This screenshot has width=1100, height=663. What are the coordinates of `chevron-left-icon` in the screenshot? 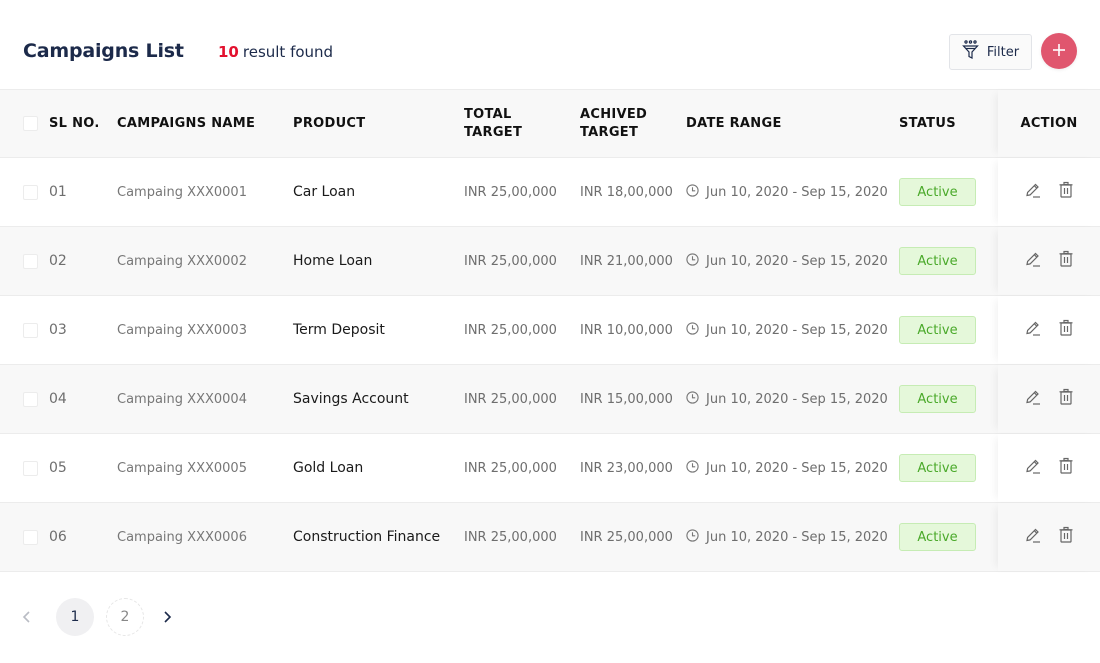 It's located at (26, 621).